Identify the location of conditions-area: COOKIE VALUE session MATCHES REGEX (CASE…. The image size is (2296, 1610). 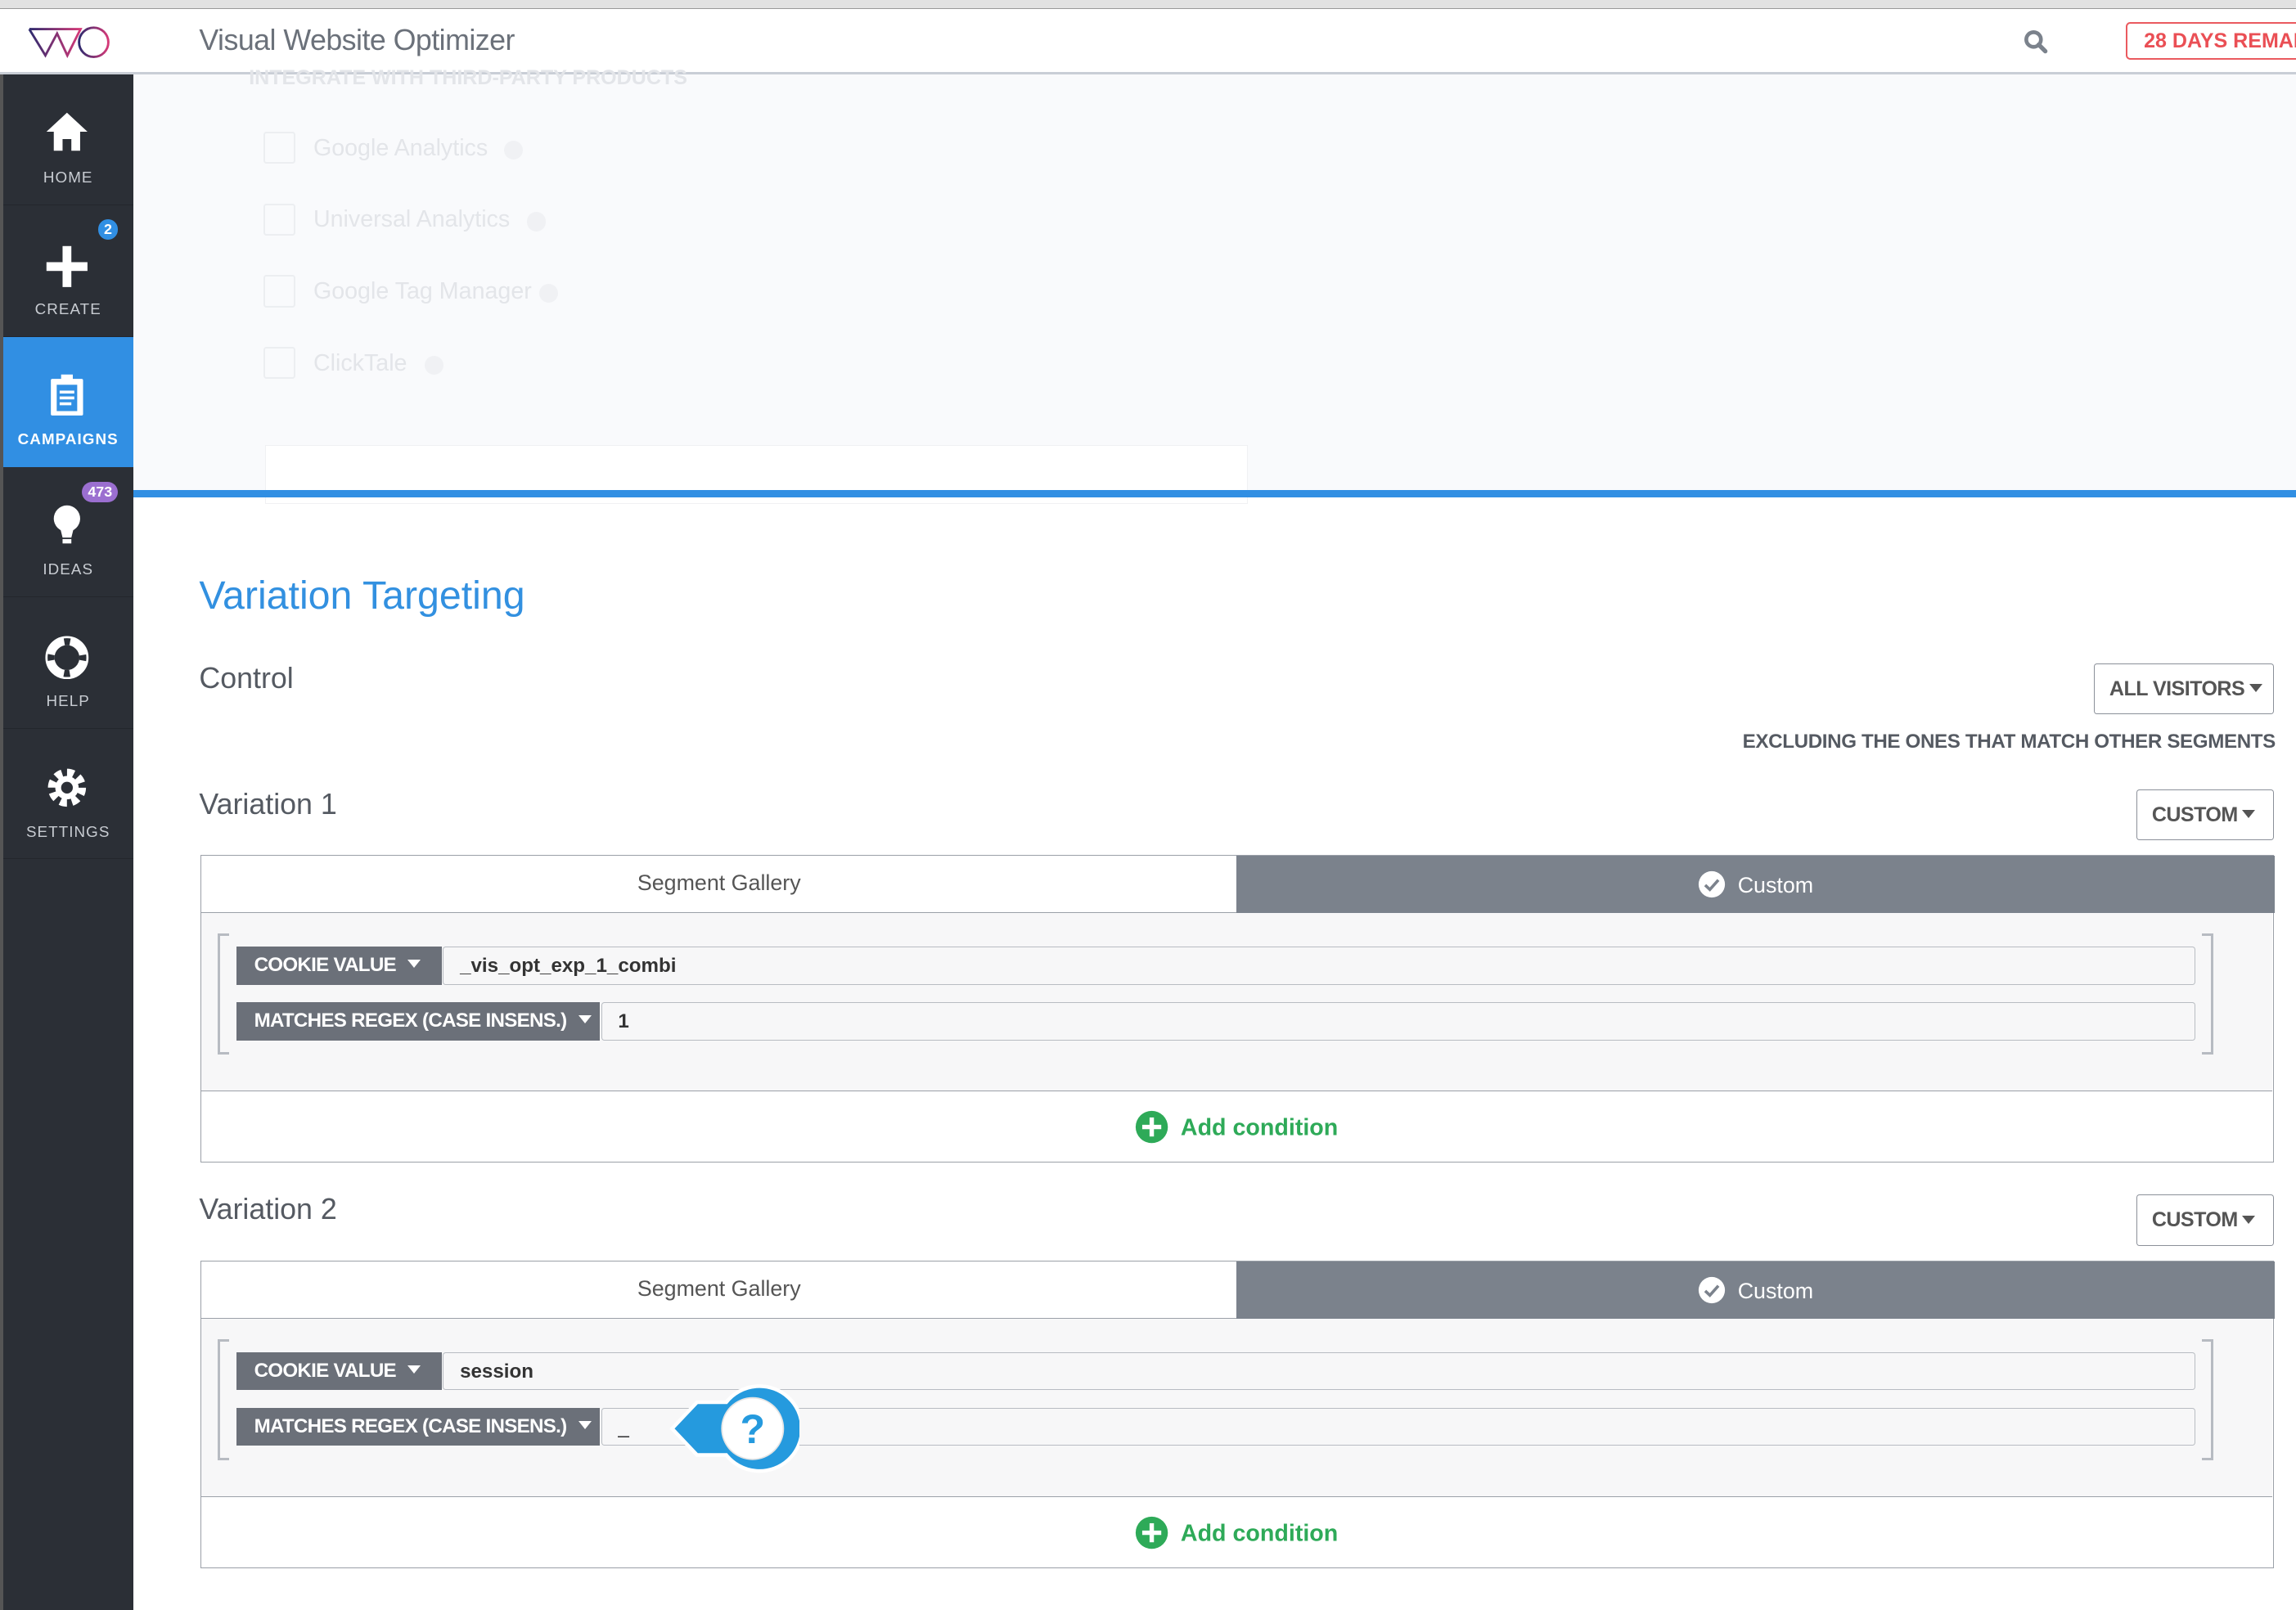
(1236, 1407).